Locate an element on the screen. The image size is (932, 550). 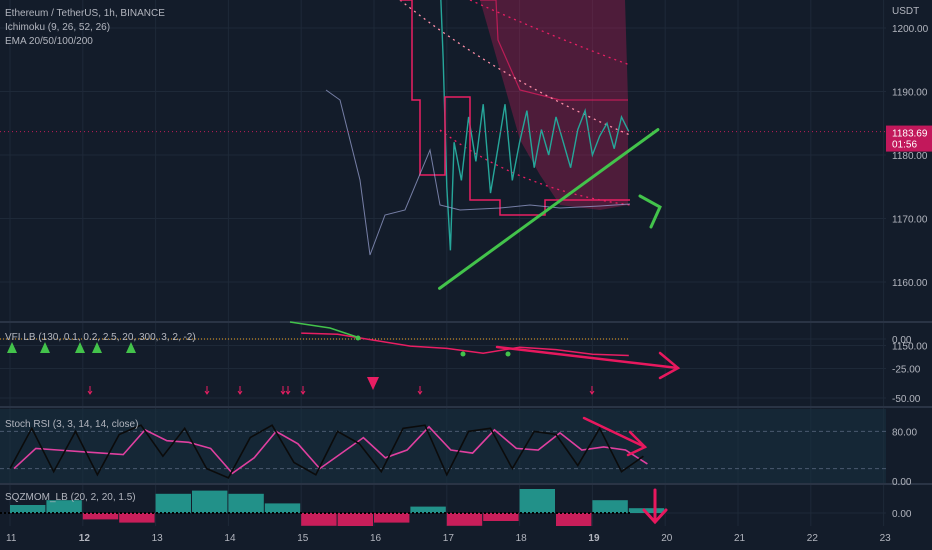
time-tick-label: 16 is located at coordinates (376, 538).